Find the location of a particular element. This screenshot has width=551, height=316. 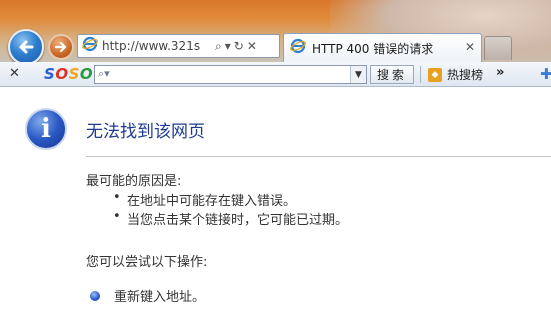

stop-icon: ✕ is located at coordinates (252, 46).